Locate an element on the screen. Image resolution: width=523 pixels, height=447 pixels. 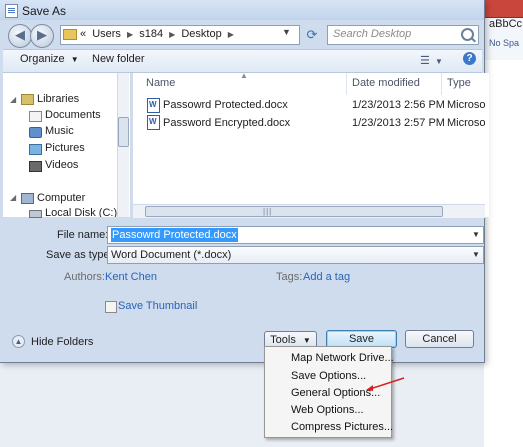
dialog-titlebar is located at coordinates (242, 10).